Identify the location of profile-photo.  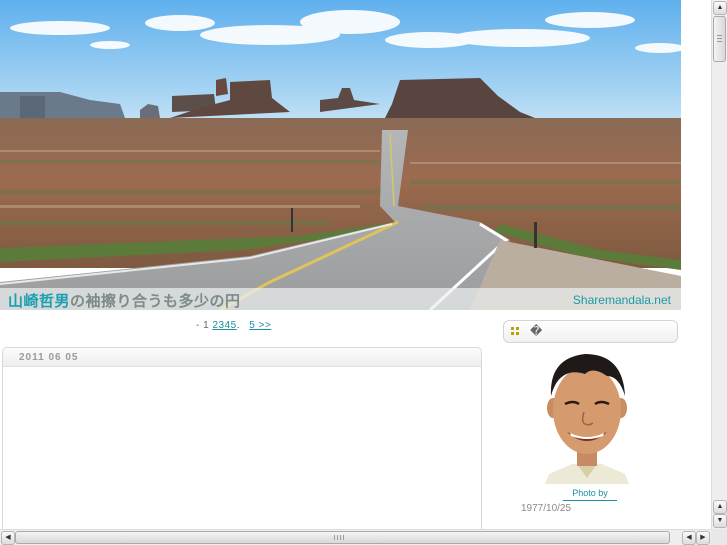
(587, 415).